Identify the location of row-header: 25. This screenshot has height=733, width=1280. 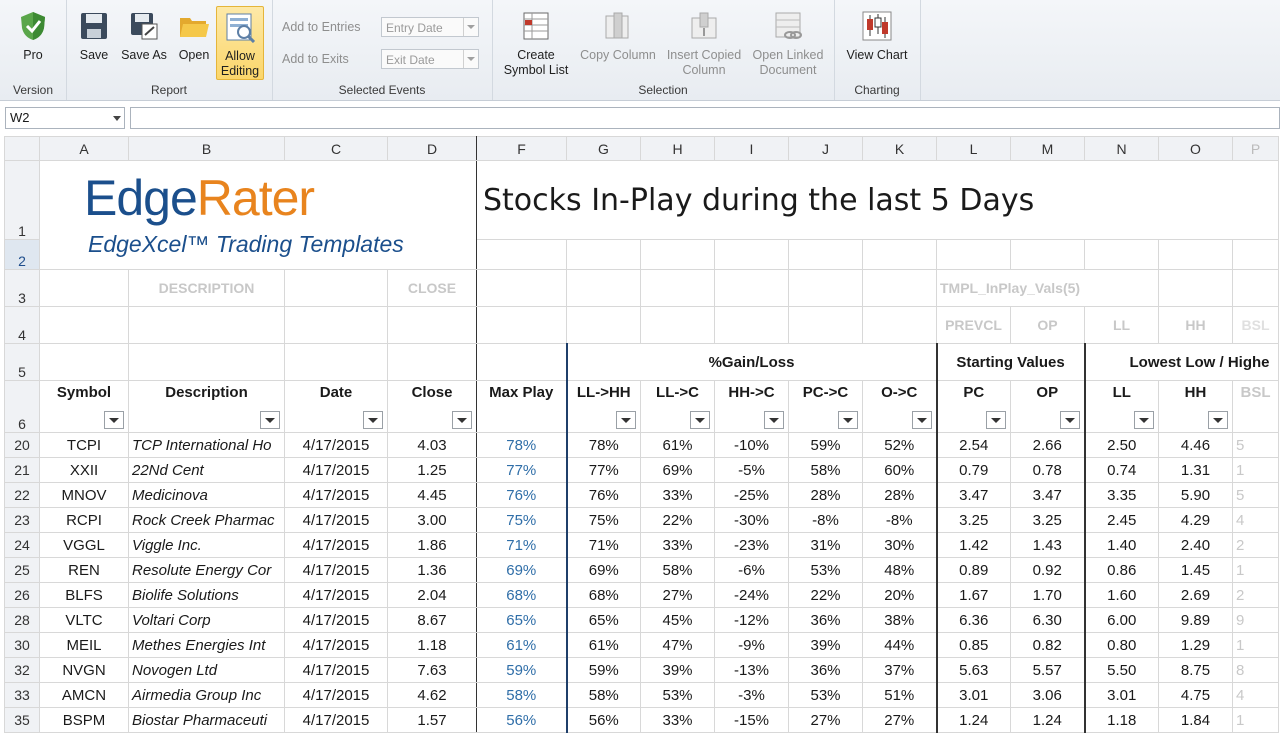
(22, 570).